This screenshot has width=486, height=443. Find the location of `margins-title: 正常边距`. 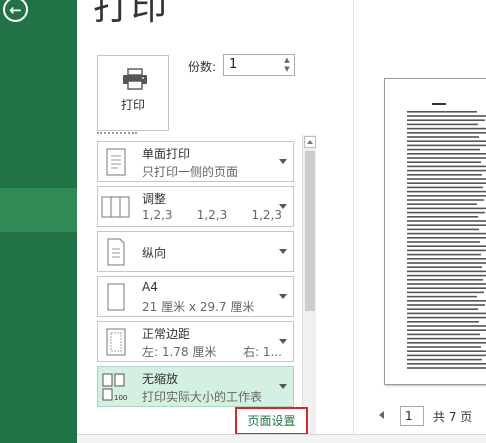

margins-title: 正常边距 is located at coordinates (166, 334).